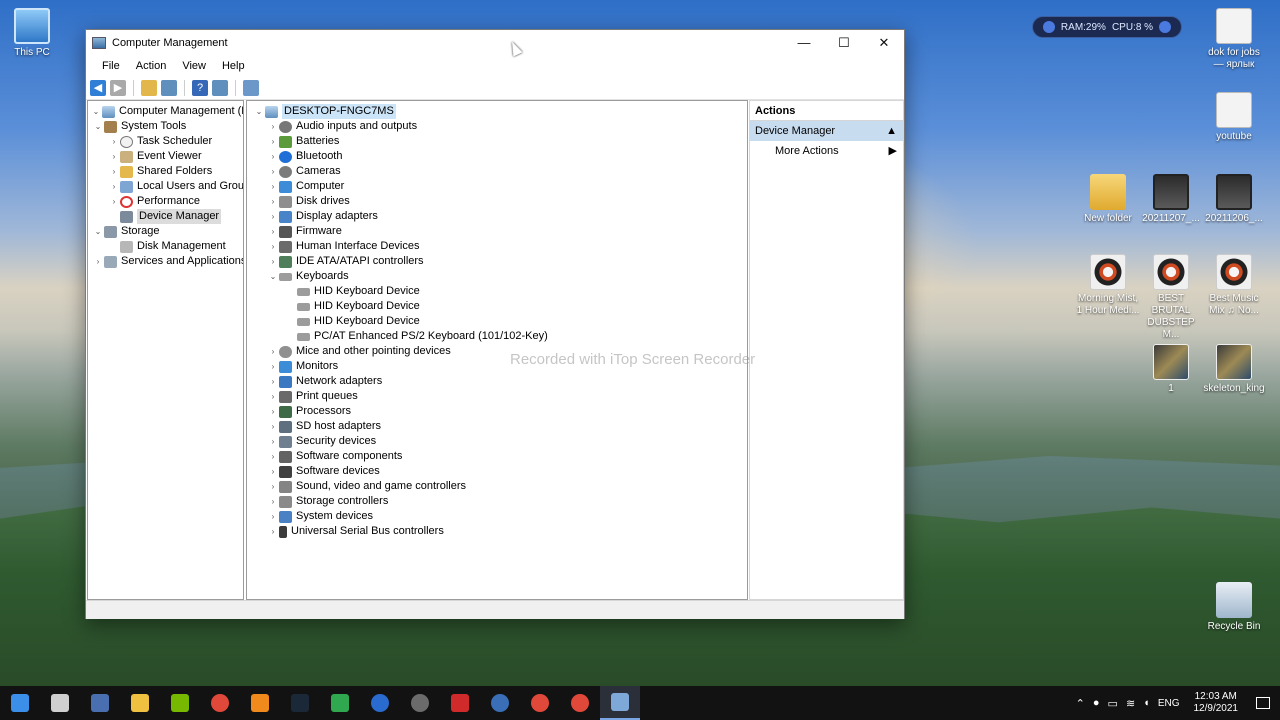 The width and height of the screenshot is (1280, 720). What do you see at coordinates (327, 501) in the screenshot?
I see `device-category: › Storage controllers` at bounding box center [327, 501].